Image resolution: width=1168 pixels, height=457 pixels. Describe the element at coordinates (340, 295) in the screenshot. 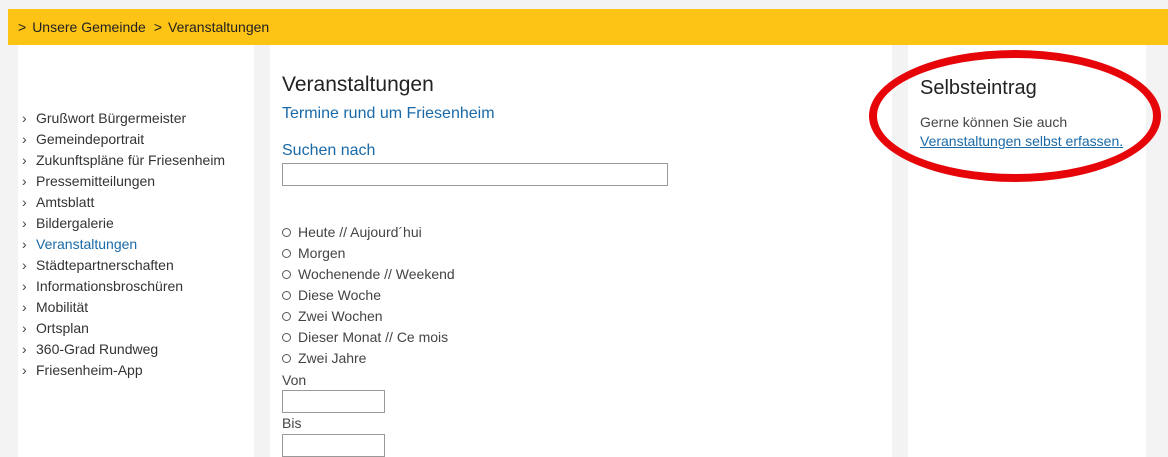

I see `filter-option-label: Diese Woche` at that location.